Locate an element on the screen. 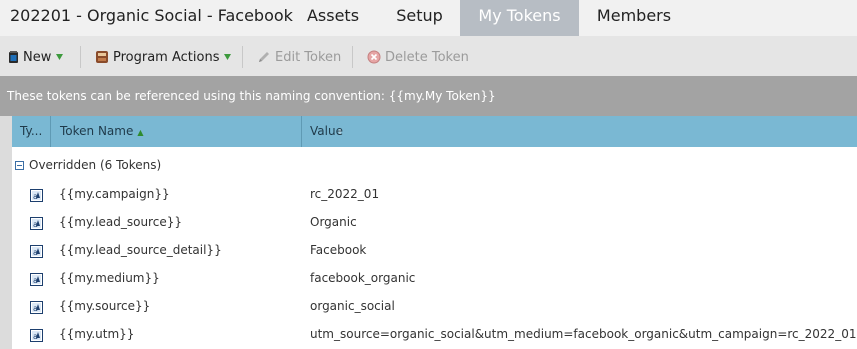  group-row-overridden: Overridden (6 Tokens) is located at coordinates (86, 165).